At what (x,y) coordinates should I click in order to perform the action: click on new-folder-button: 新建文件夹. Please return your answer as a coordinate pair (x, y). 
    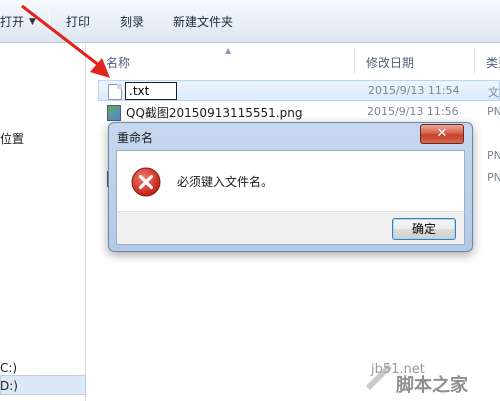
    Looking at the image, I should click on (203, 22).